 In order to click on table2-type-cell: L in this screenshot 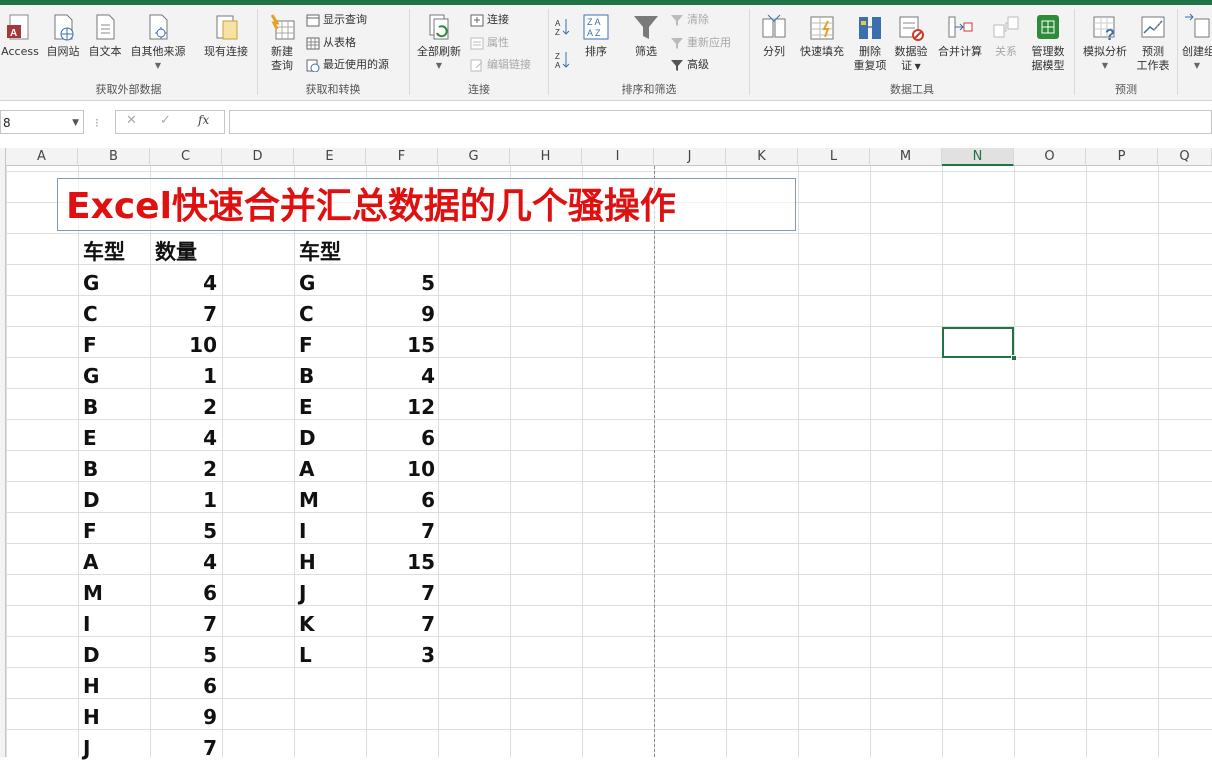, I will do `click(305, 655)`.